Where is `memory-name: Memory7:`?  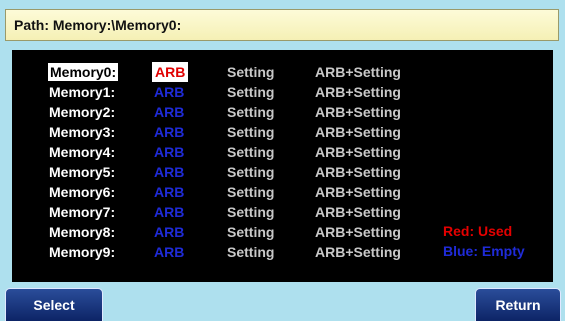
memory-name: Memory7: is located at coordinates (82, 212).